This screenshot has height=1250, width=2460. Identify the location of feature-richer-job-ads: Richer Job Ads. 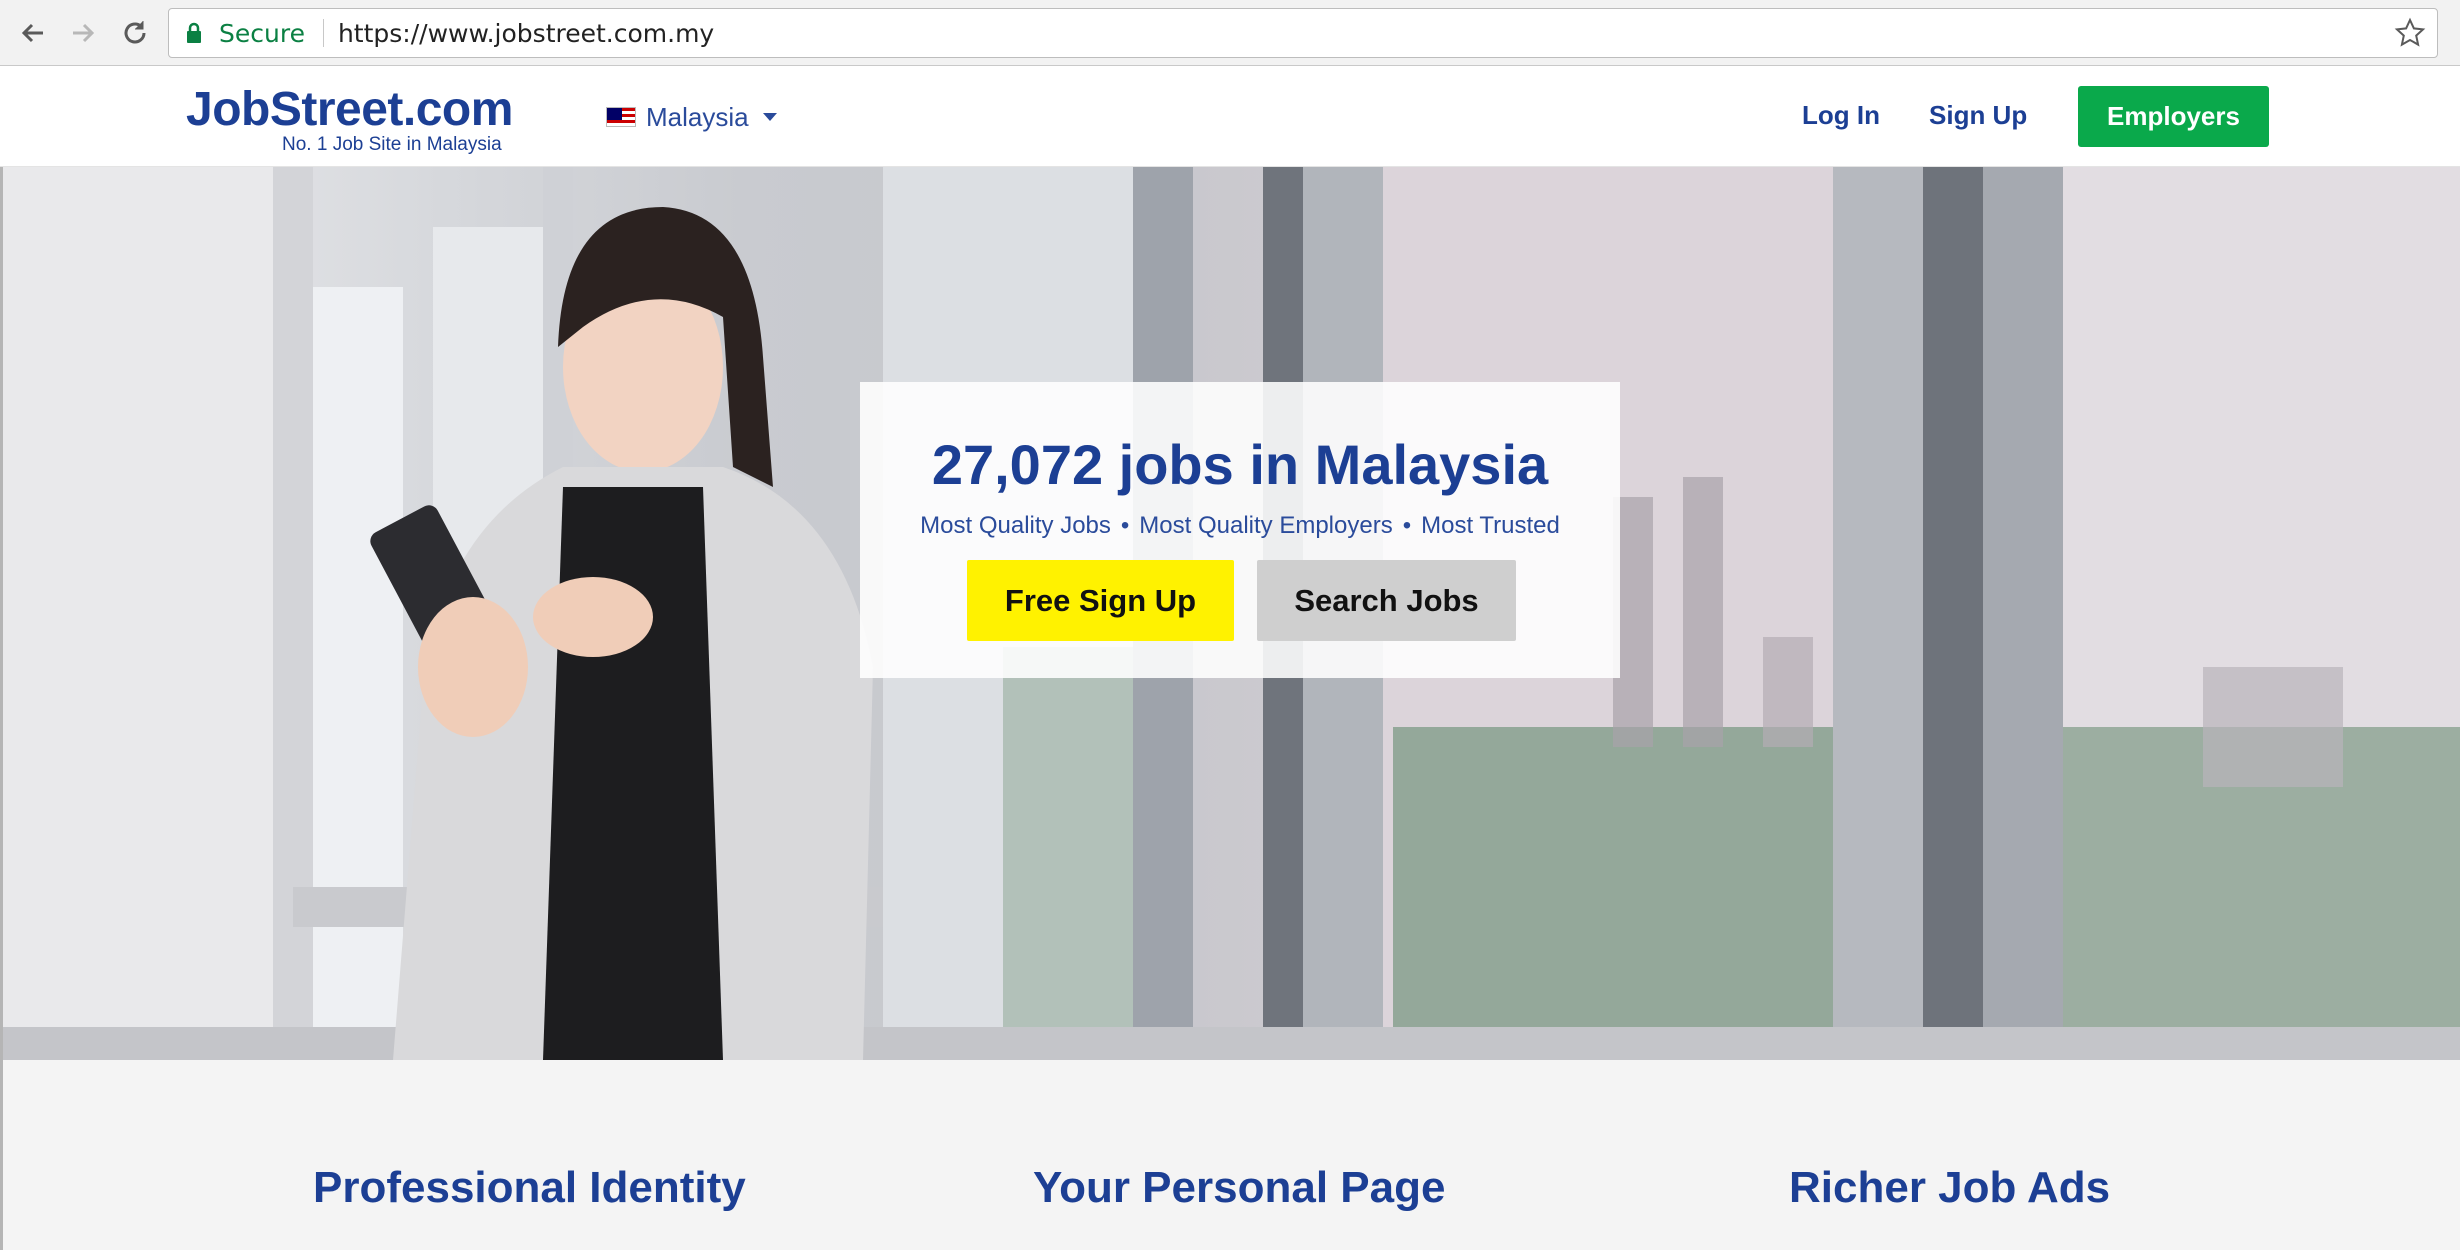
(1950, 1187).